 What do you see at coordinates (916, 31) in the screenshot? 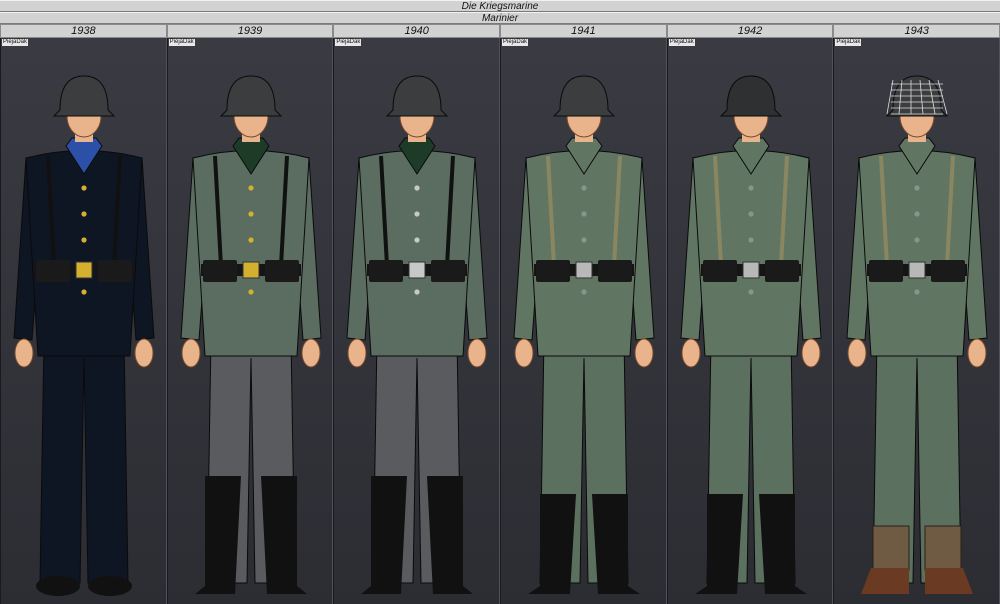
I see `year-label-1943: 1943` at bounding box center [916, 31].